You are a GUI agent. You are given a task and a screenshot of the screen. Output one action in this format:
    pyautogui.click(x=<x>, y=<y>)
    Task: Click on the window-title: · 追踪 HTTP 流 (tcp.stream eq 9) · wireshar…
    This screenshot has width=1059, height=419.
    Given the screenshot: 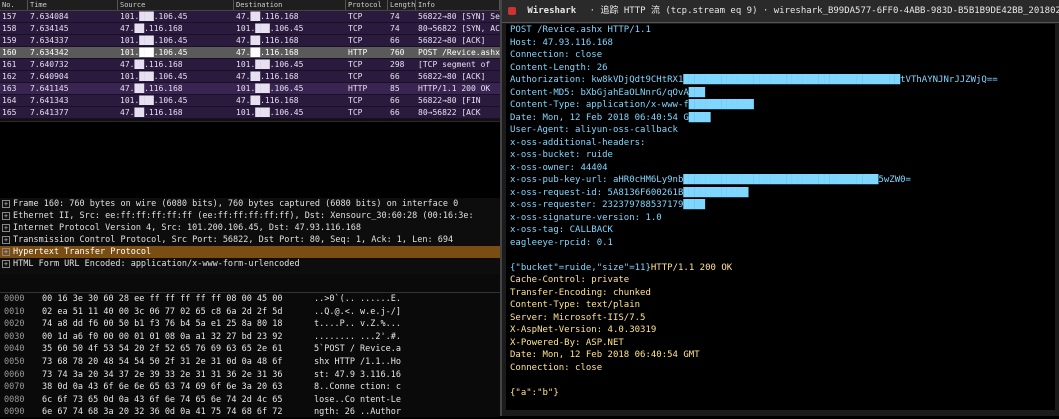 What is the action you would take?
    pyautogui.click(x=824, y=11)
    